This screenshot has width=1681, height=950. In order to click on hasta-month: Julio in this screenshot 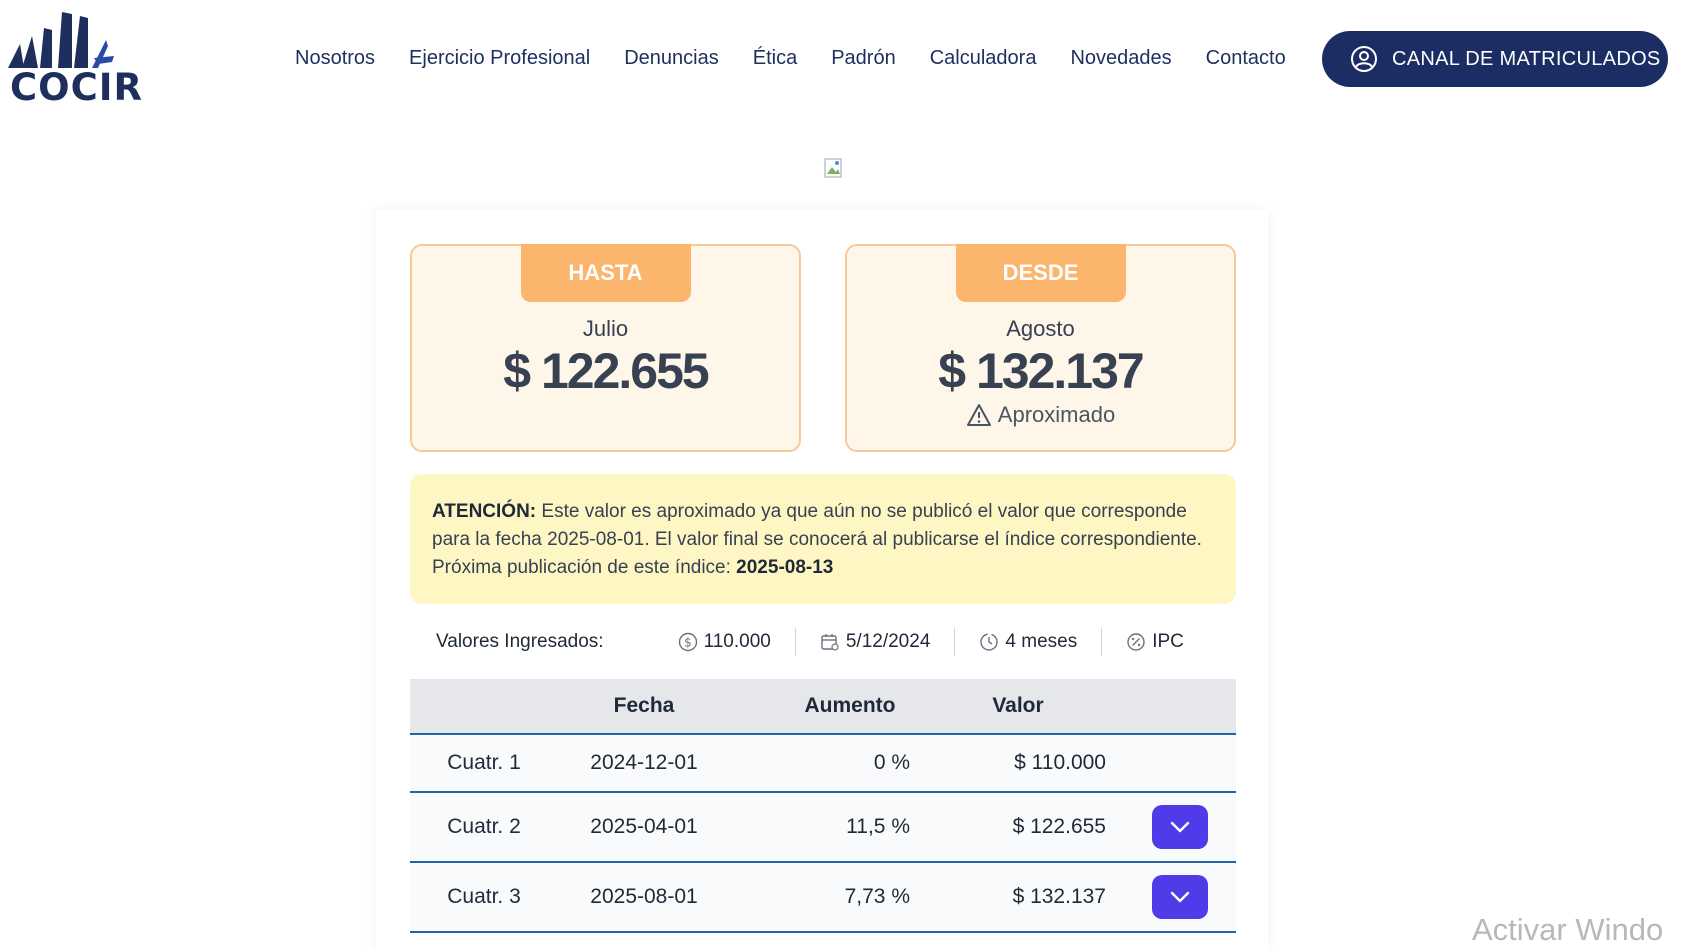, I will do `click(605, 328)`.